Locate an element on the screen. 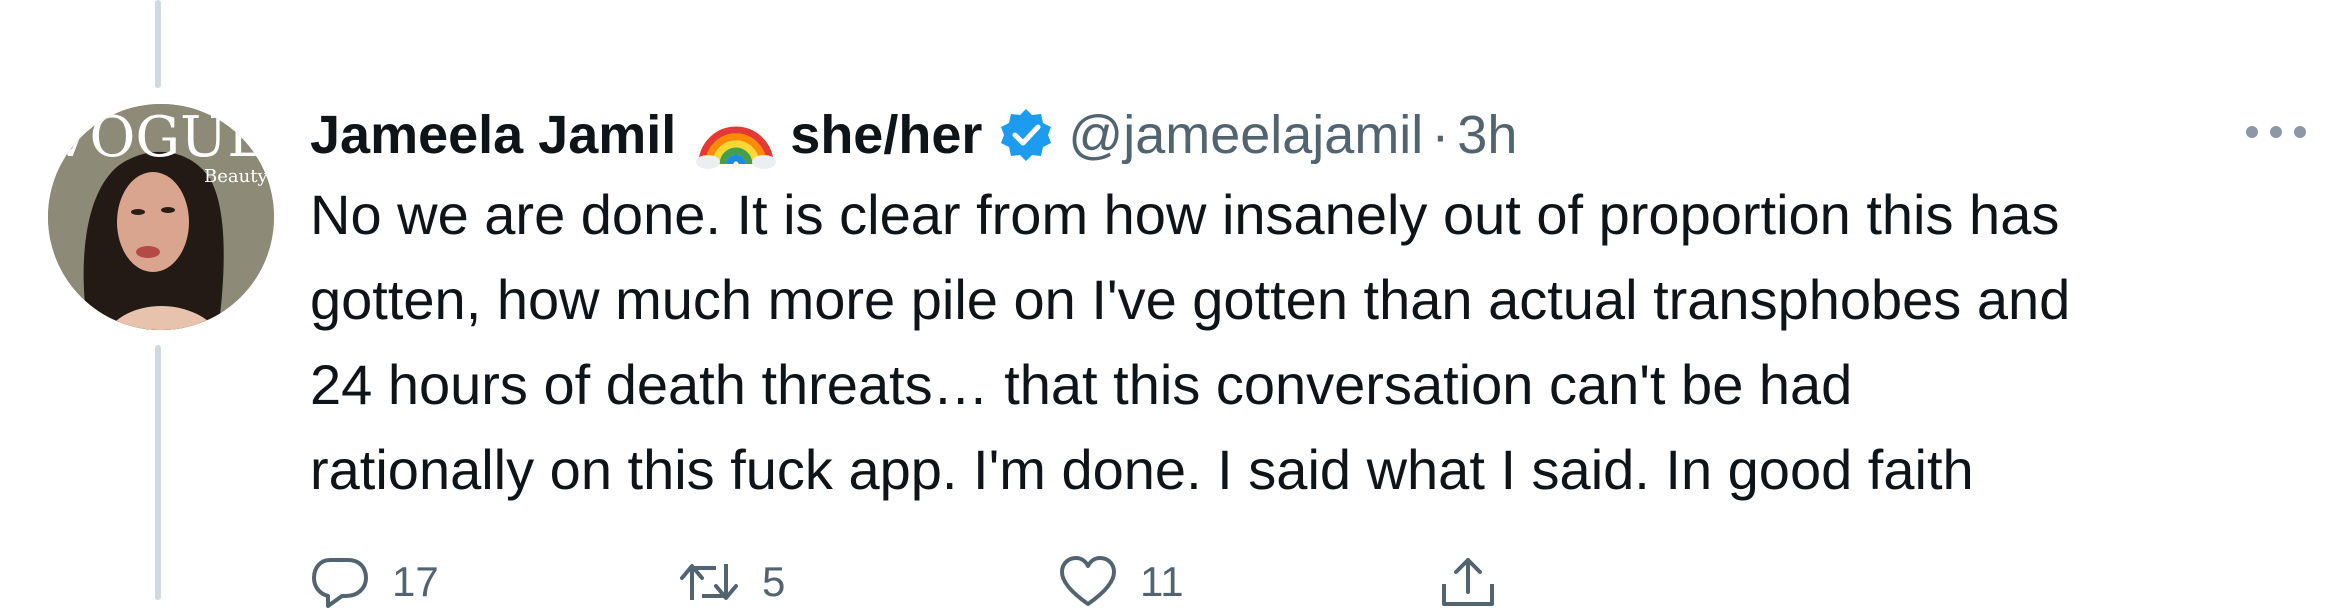 This screenshot has width=2334, height=614. share-icon is located at coordinates (1468, 582).